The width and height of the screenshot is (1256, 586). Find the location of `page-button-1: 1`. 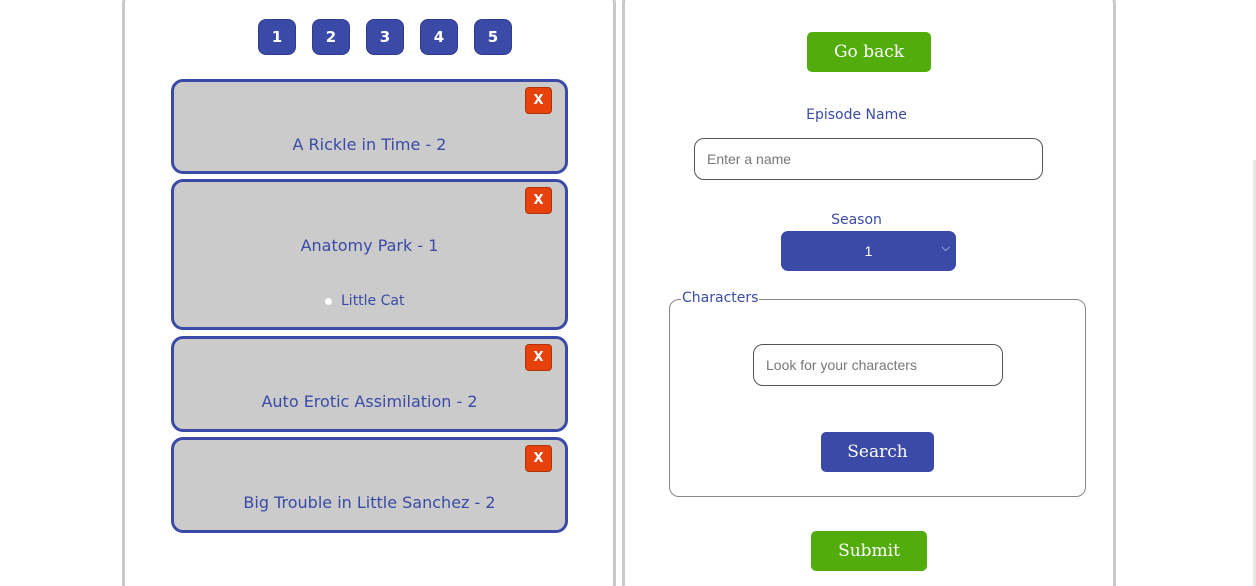

page-button-1: 1 is located at coordinates (277, 37).